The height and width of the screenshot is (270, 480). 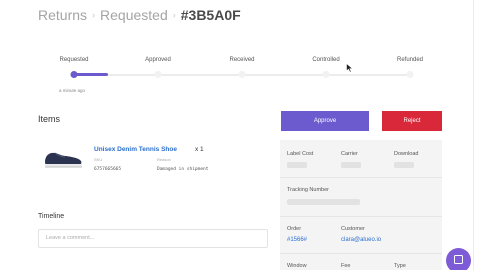 What do you see at coordinates (91, 74) in the screenshot?
I see `progress-fill` at bounding box center [91, 74].